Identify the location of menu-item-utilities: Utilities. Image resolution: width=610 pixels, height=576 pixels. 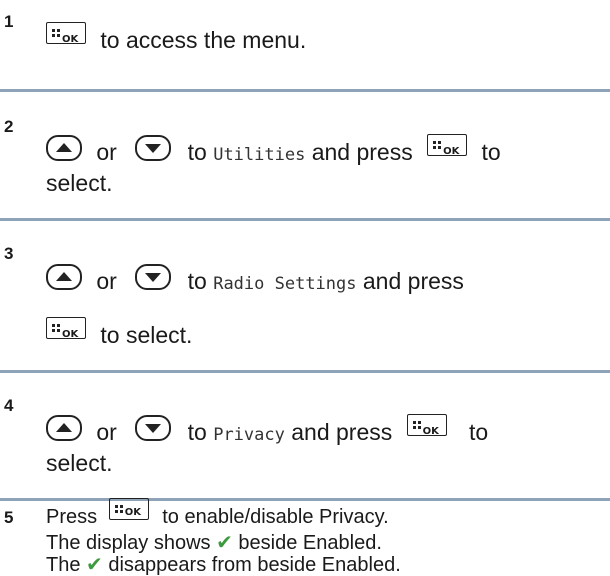
(259, 155).